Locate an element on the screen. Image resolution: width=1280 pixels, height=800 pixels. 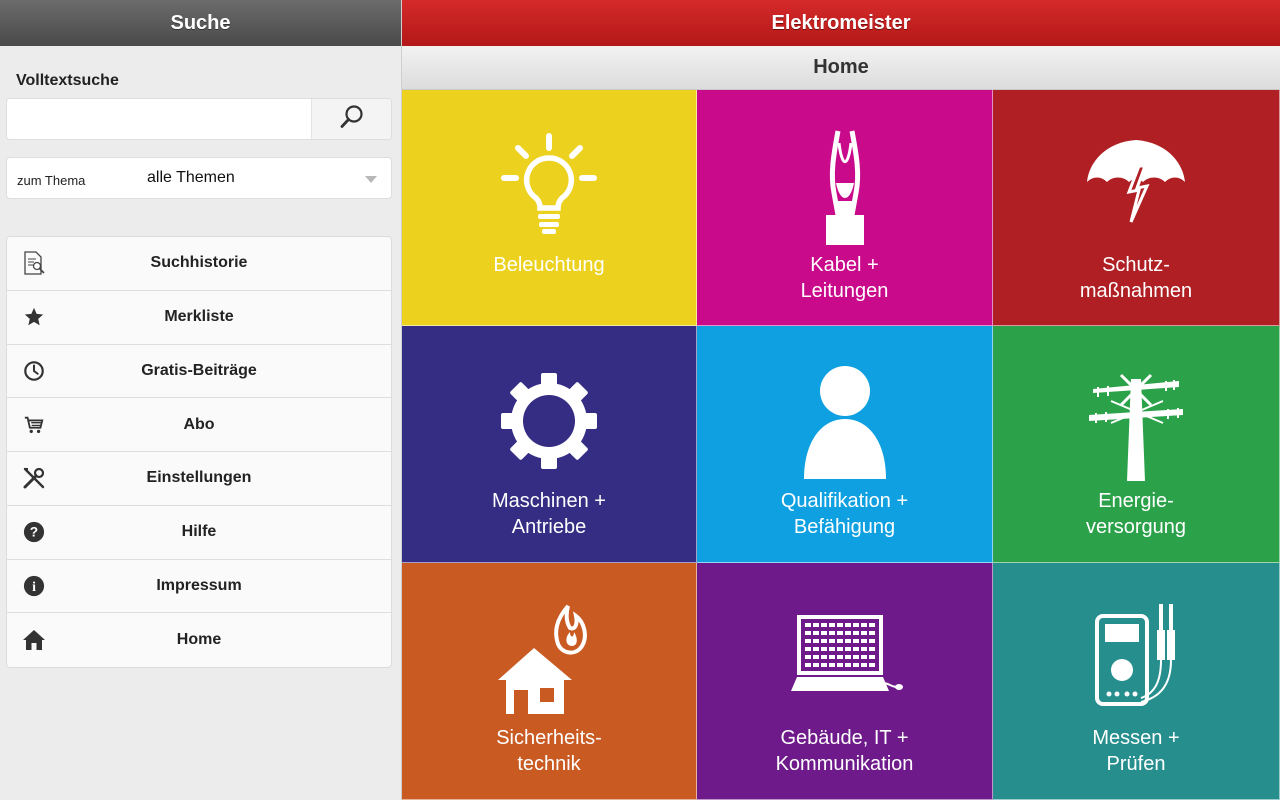
search-box is located at coordinates (199, 119).